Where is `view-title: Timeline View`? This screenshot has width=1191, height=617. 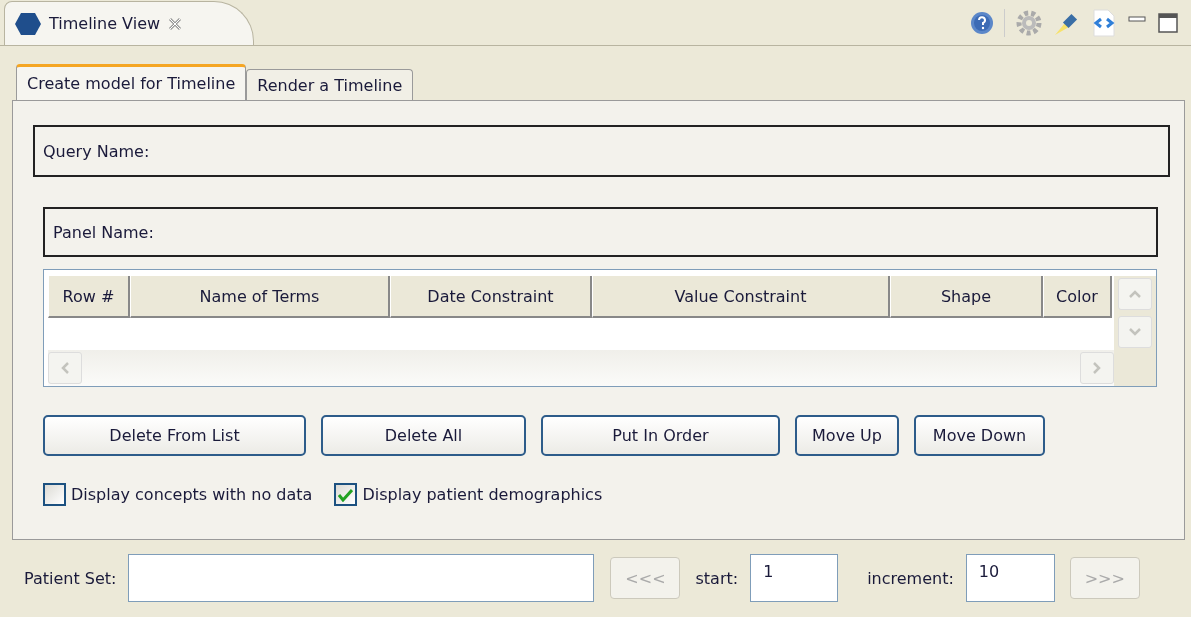 view-title: Timeline View is located at coordinates (105, 23).